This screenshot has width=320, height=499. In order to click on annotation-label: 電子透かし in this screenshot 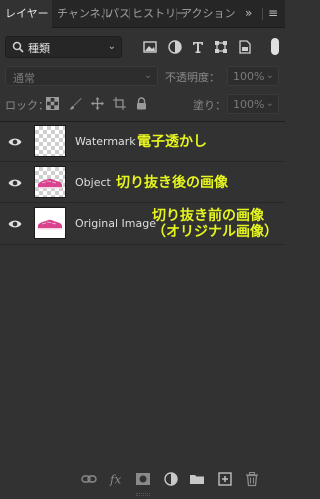, I will do `click(172, 142)`.